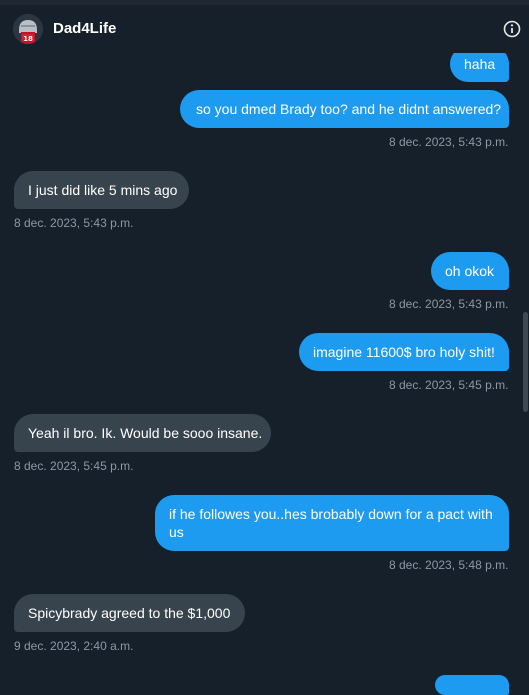 The image size is (529, 695). What do you see at coordinates (28, 39) in the screenshot?
I see `svg-text: 18` at bounding box center [28, 39].